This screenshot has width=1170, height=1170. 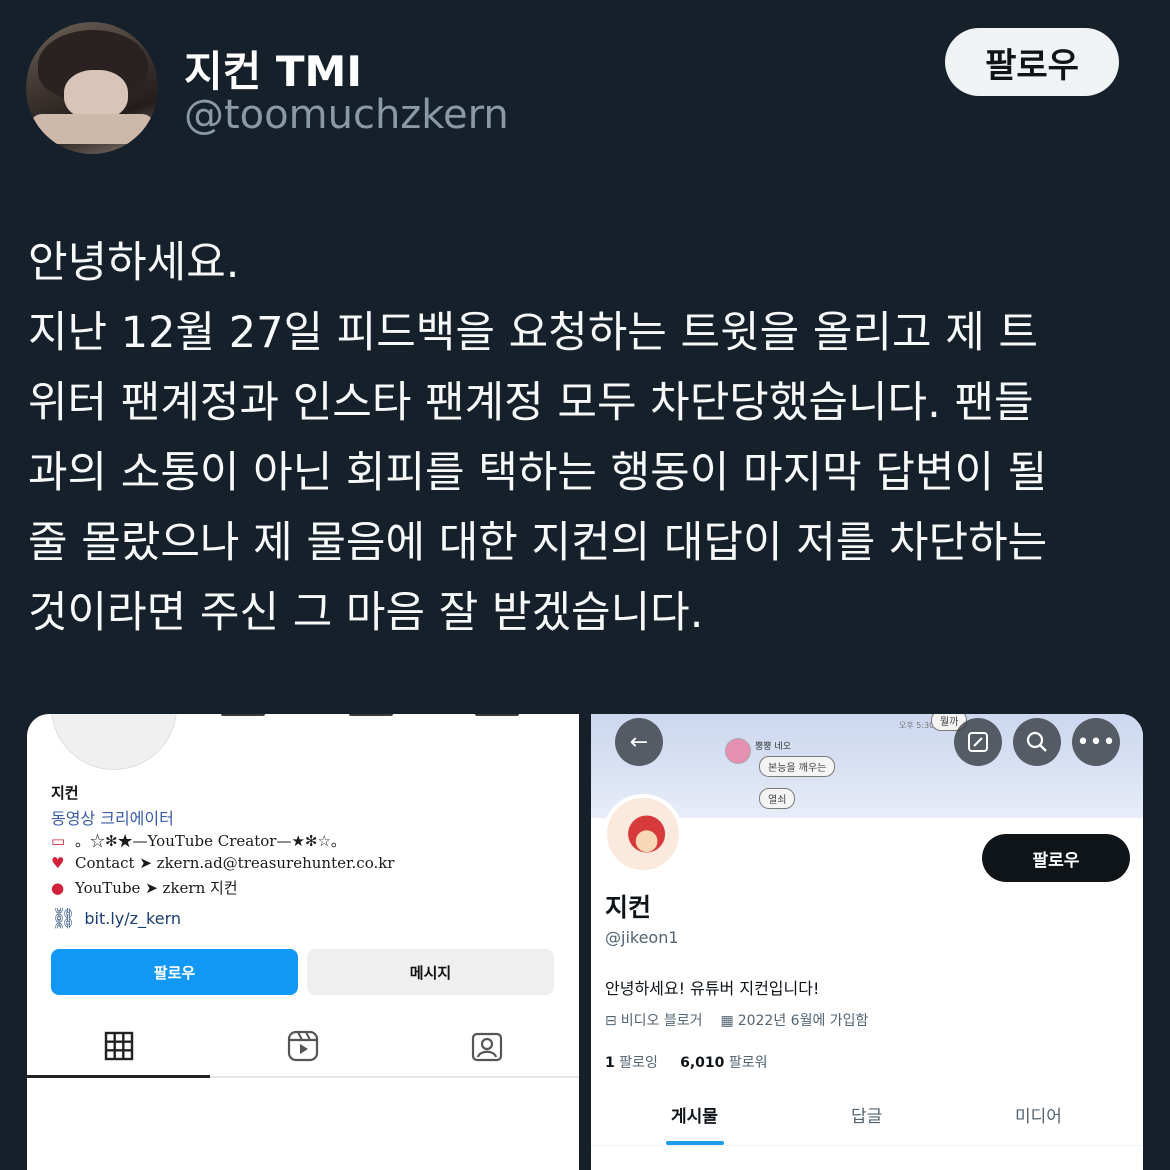 I want to click on following-count: 1, so click(x=610, y=1063).